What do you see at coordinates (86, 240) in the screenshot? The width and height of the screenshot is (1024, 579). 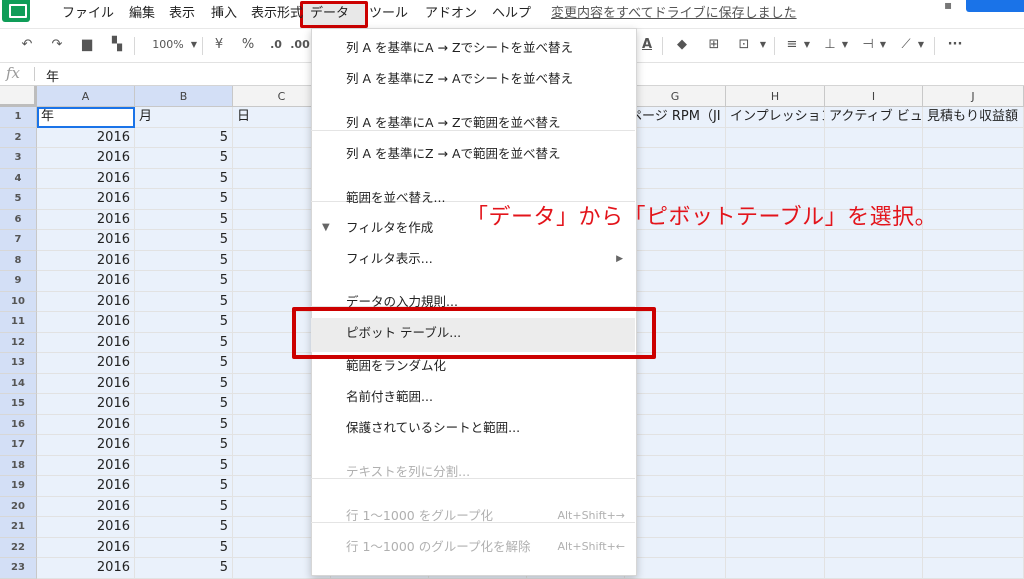 I see `cell-a7: 2016` at bounding box center [86, 240].